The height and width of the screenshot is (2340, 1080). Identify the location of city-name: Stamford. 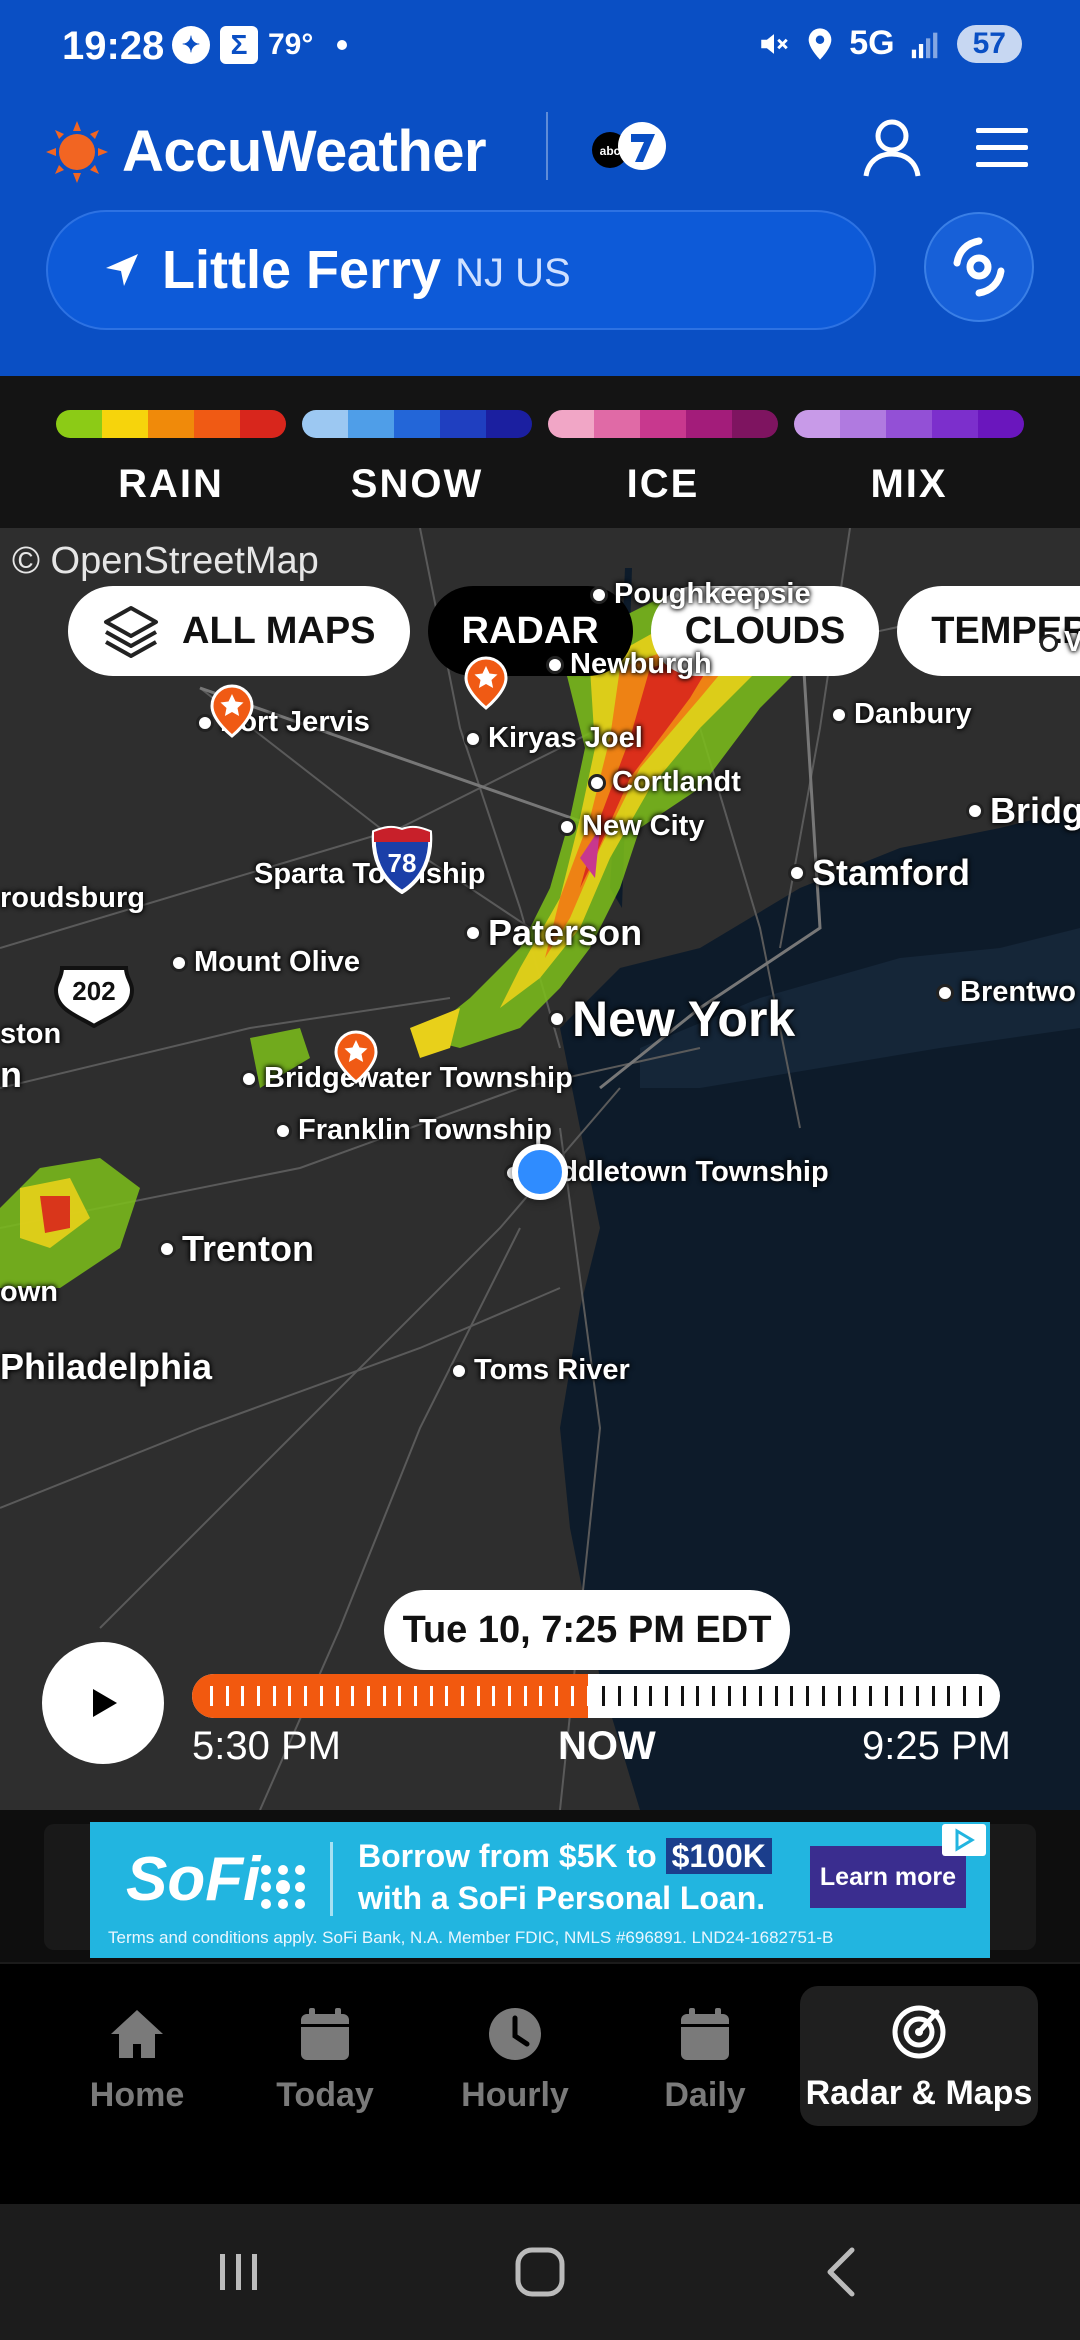
(891, 872).